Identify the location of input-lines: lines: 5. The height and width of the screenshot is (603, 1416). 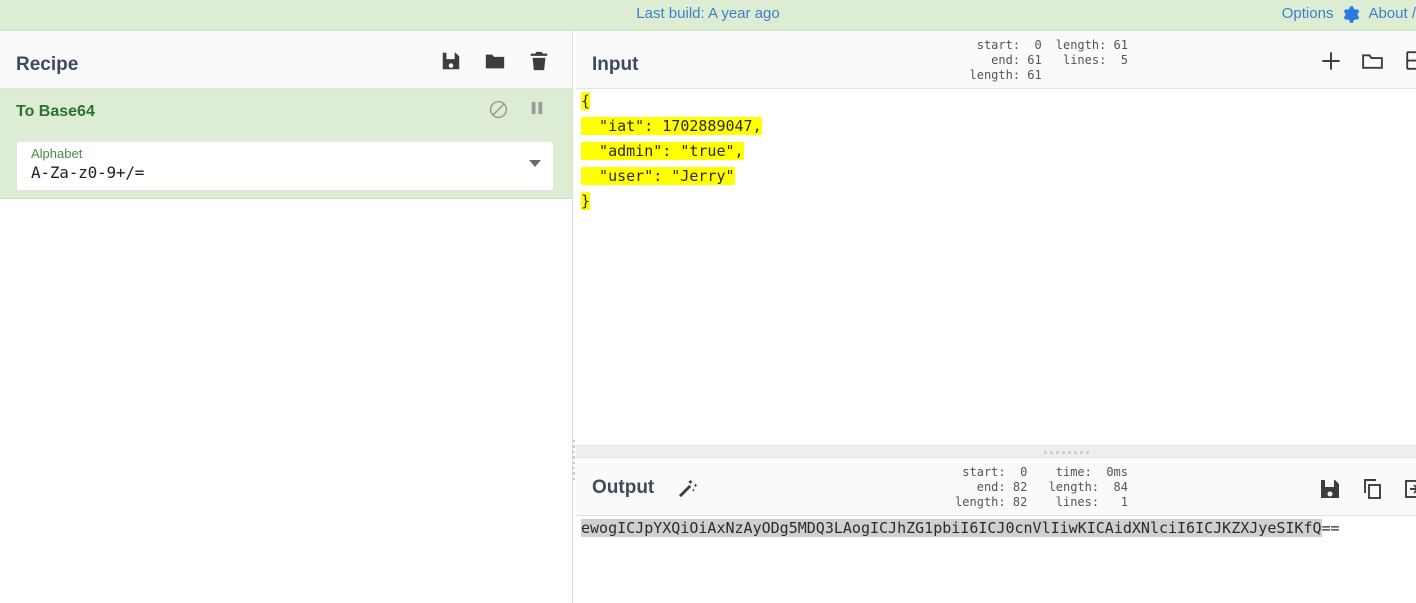
(1091, 60).